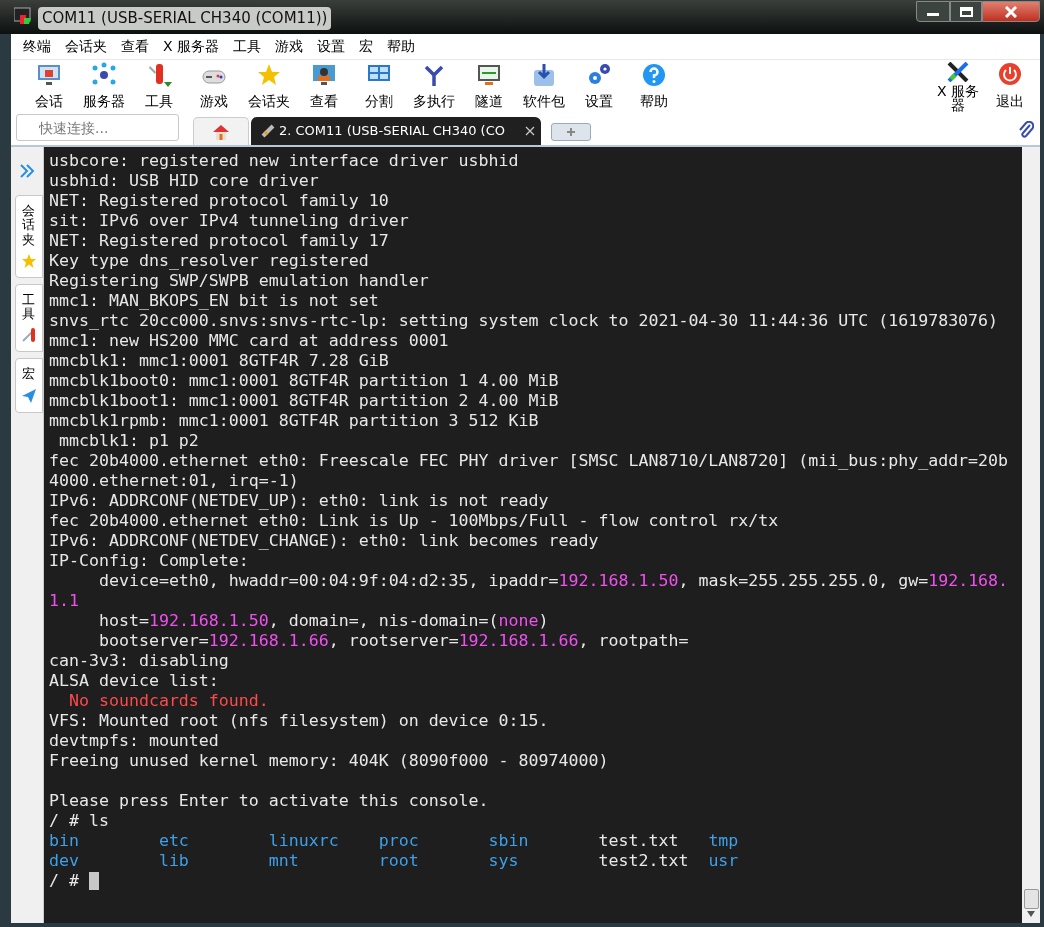 This screenshot has width=1044, height=927. Describe the element at coordinates (529, 461) in the screenshot. I see `terminal-line: fec 20b4000.ethernet eth0: Freescale FEC PHY driver [SMSC LAN8710/LAN8720] (mii_bus:phy_addr=20b` at that location.